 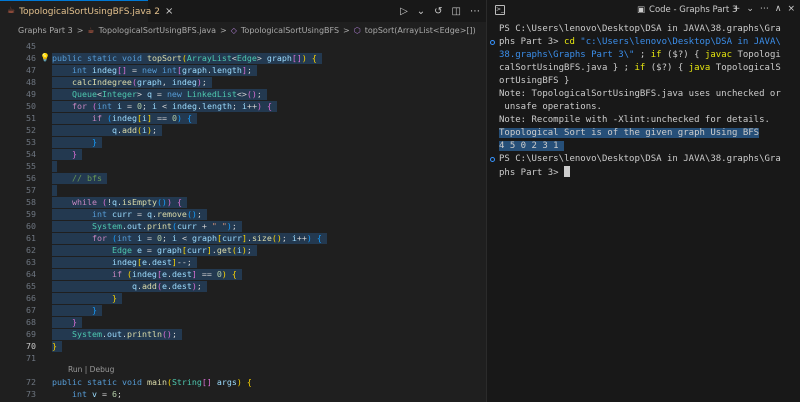 I want to click on code-text: int v = 6;, so click(x=96, y=394).